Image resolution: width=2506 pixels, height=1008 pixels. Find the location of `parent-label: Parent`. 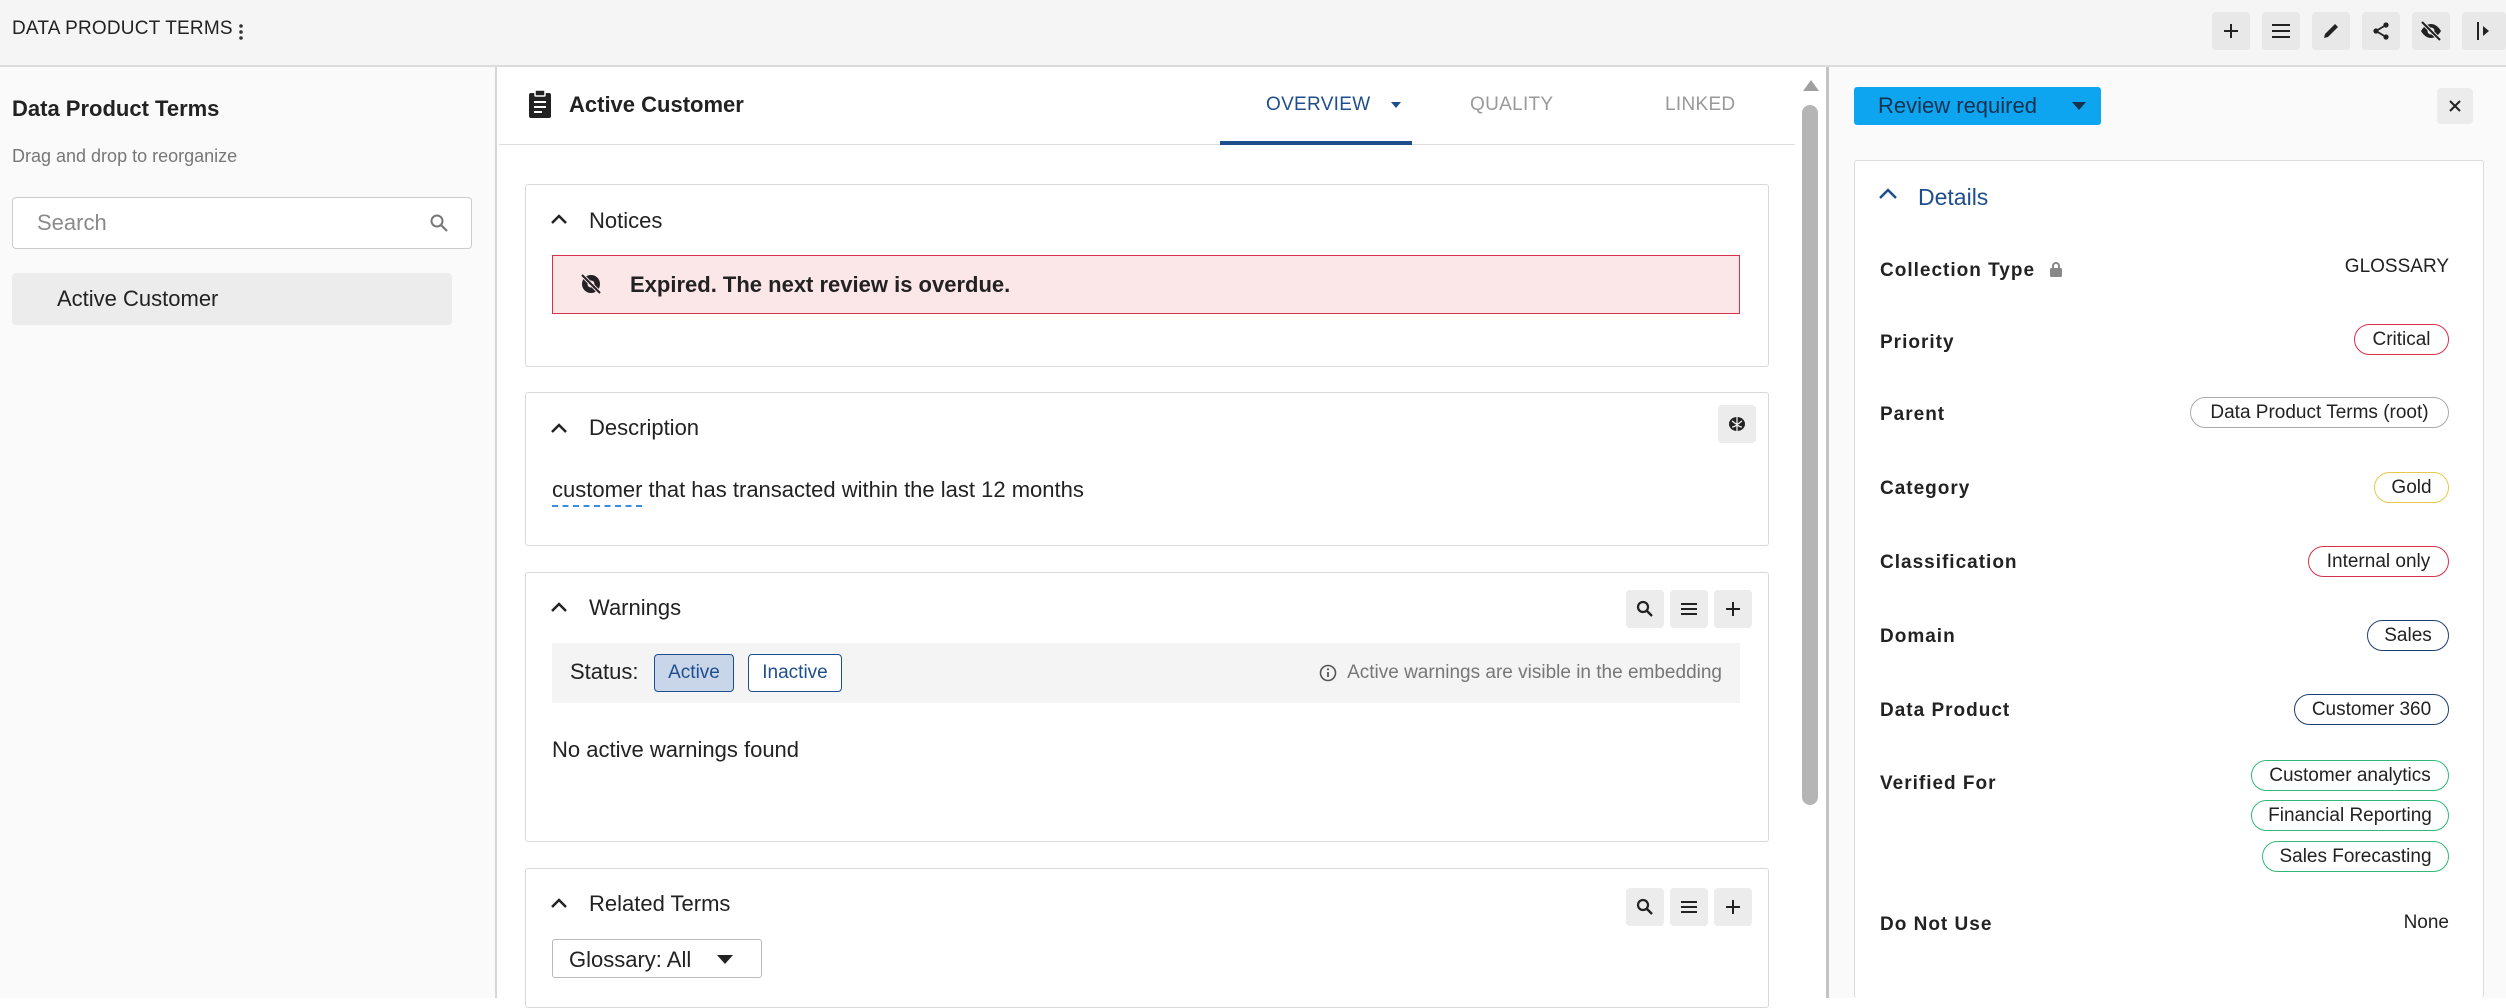

parent-label: Parent is located at coordinates (1913, 414).